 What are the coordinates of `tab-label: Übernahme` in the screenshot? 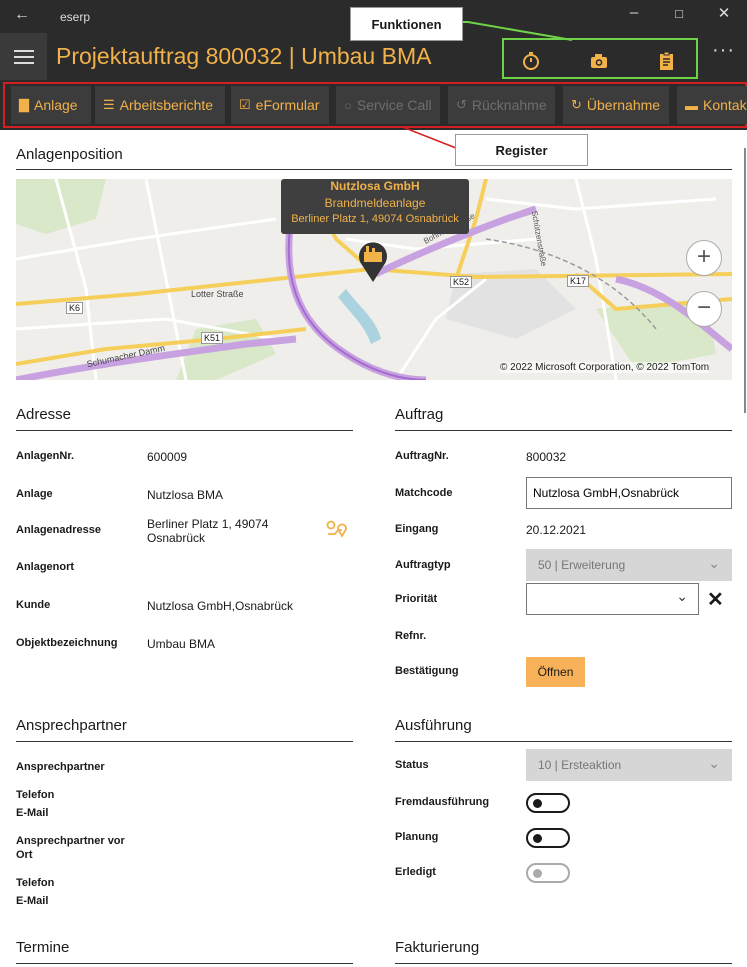 It's located at (623, 105).